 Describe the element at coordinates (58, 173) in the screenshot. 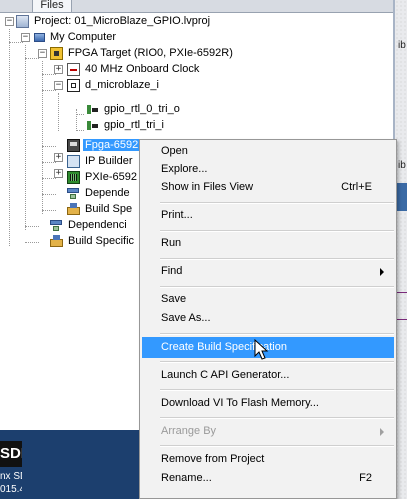

I see `expander-pxie: +` at that location.